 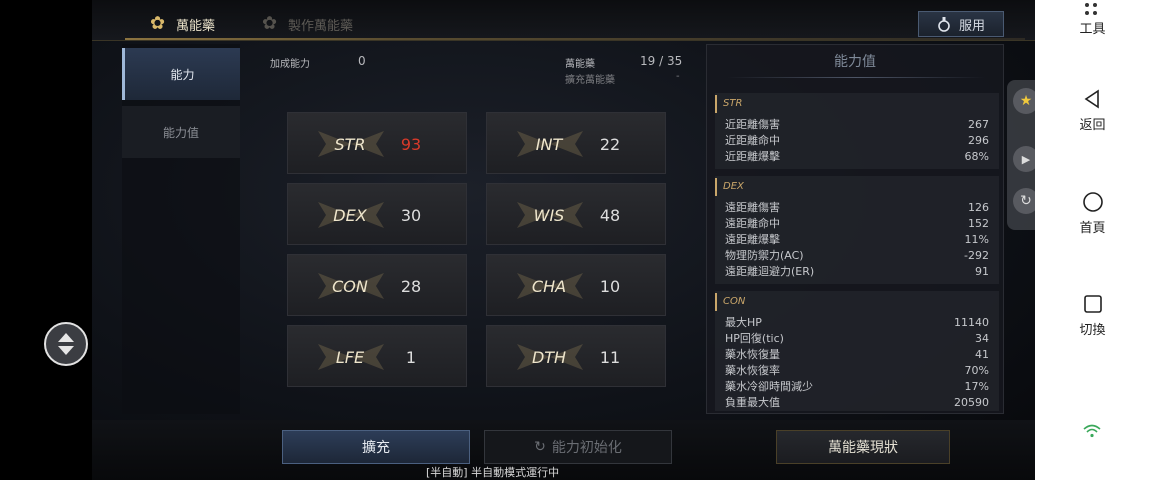 I want to click on tab-craft-elixir: ✿ 製作萬能藥, so click(x=307, y=24).